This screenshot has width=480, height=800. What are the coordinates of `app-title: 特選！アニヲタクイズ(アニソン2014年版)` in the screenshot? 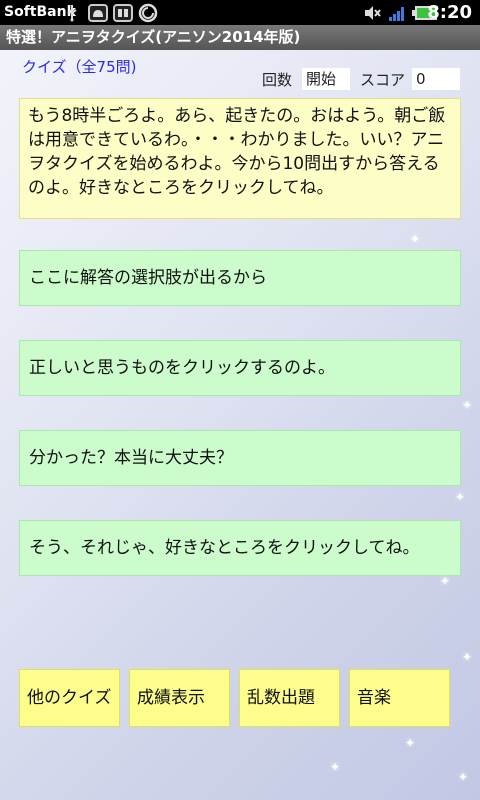 It's located at (240, 37).